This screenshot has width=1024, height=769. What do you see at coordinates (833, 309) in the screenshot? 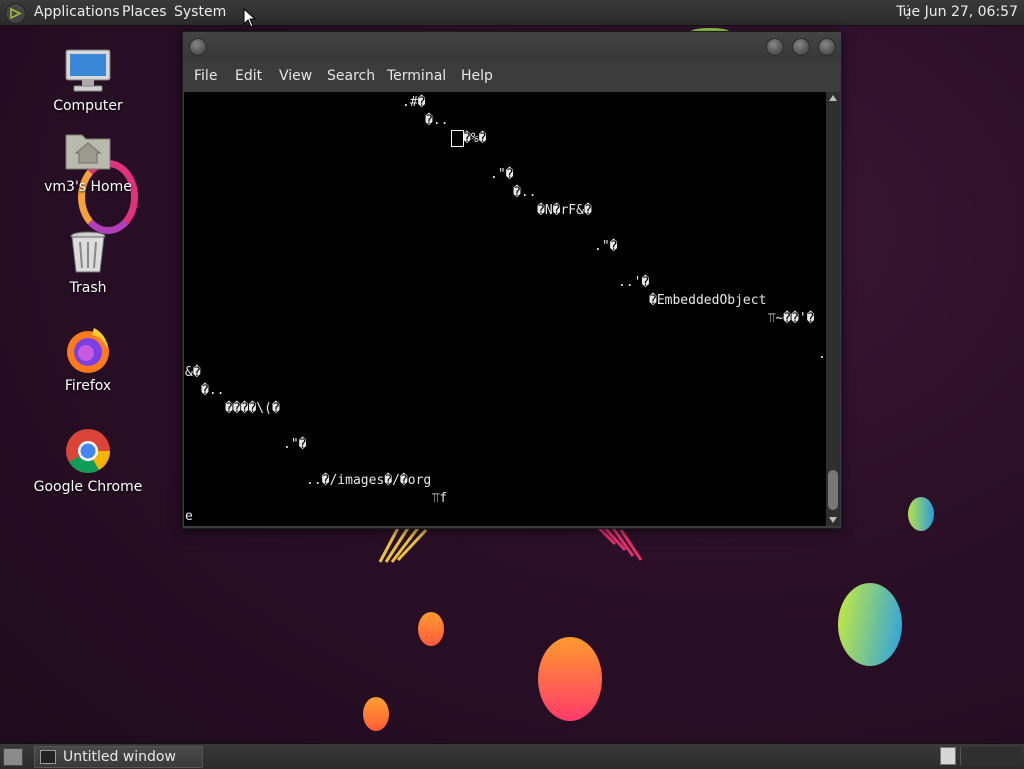
I see `terminal-scrollbar` at bounding box center [833, 309].